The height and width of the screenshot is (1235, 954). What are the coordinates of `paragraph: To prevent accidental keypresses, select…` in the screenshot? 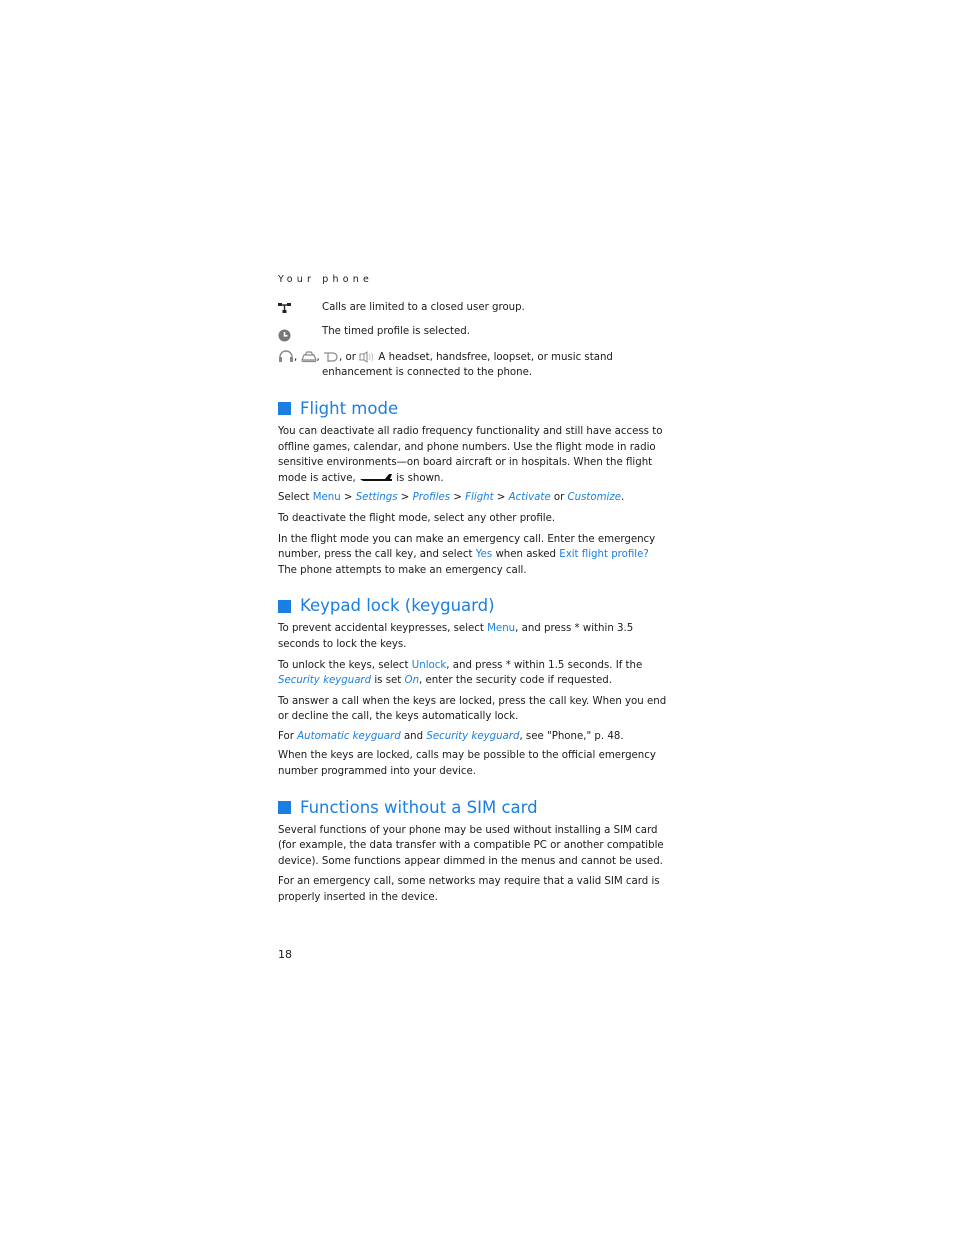 It's located at (456, 636).